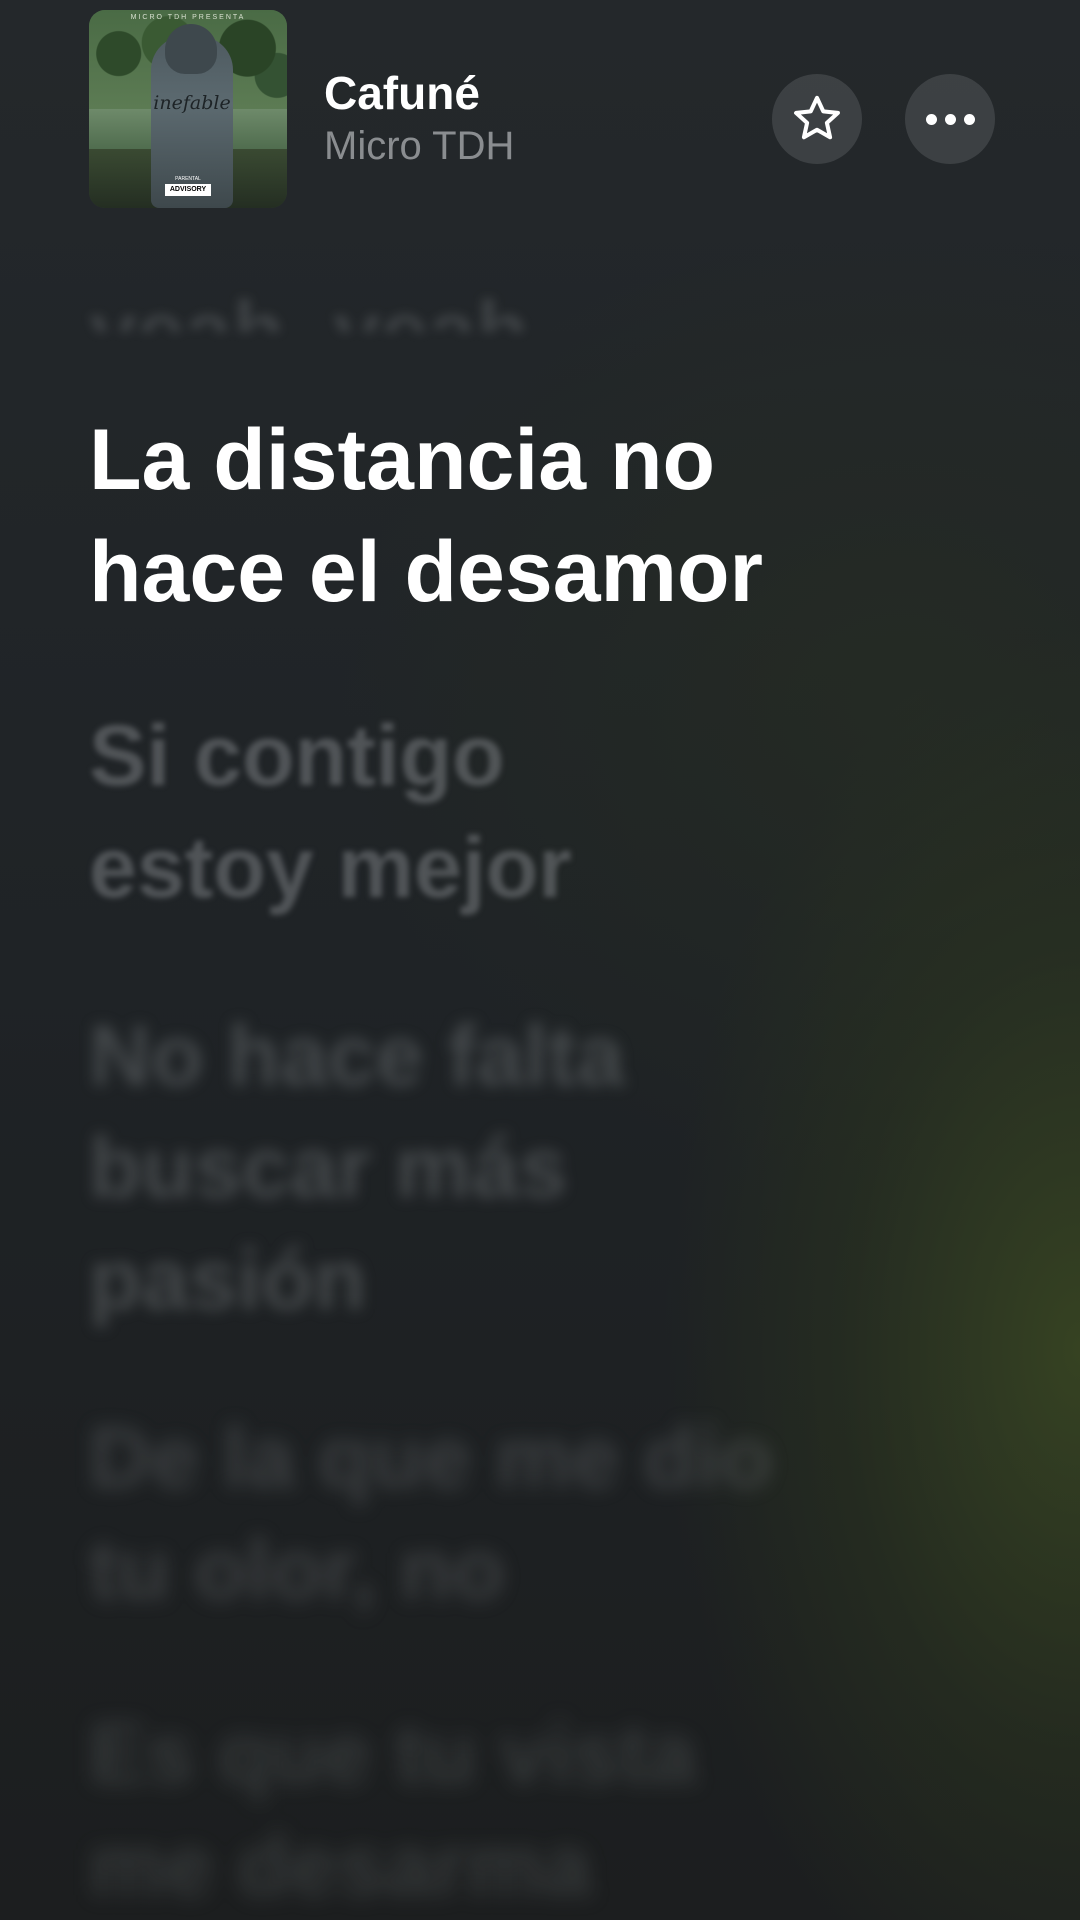  I want to click on more-options-button, so click(950, 119).